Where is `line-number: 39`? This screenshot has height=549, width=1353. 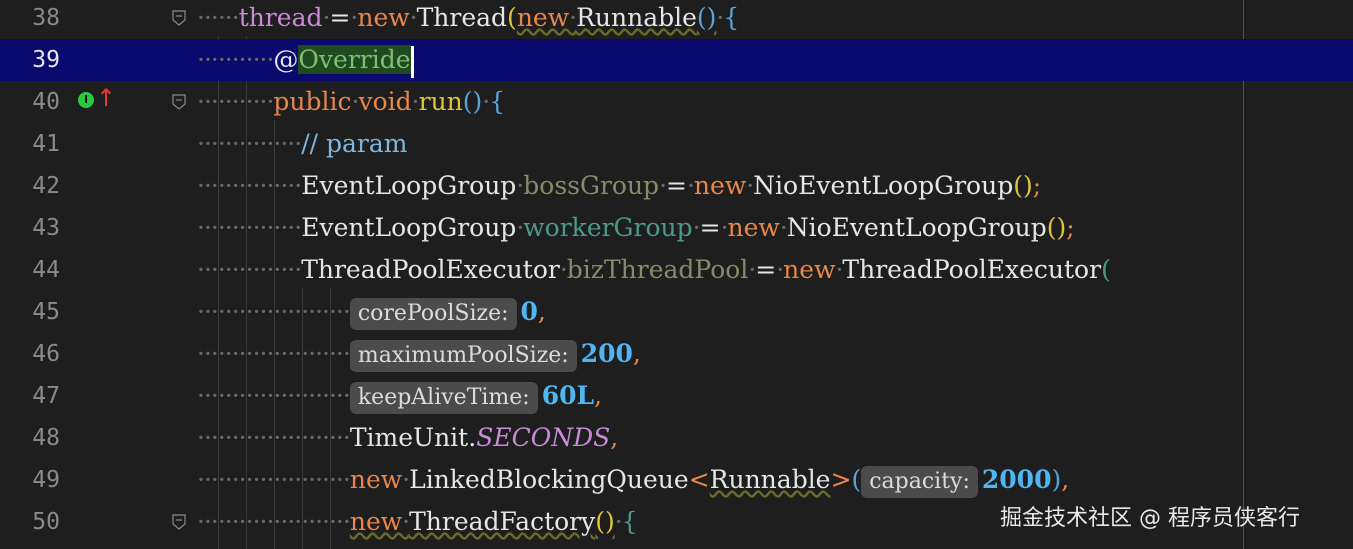 line-number: 39 is located at coordinates (46, 60).